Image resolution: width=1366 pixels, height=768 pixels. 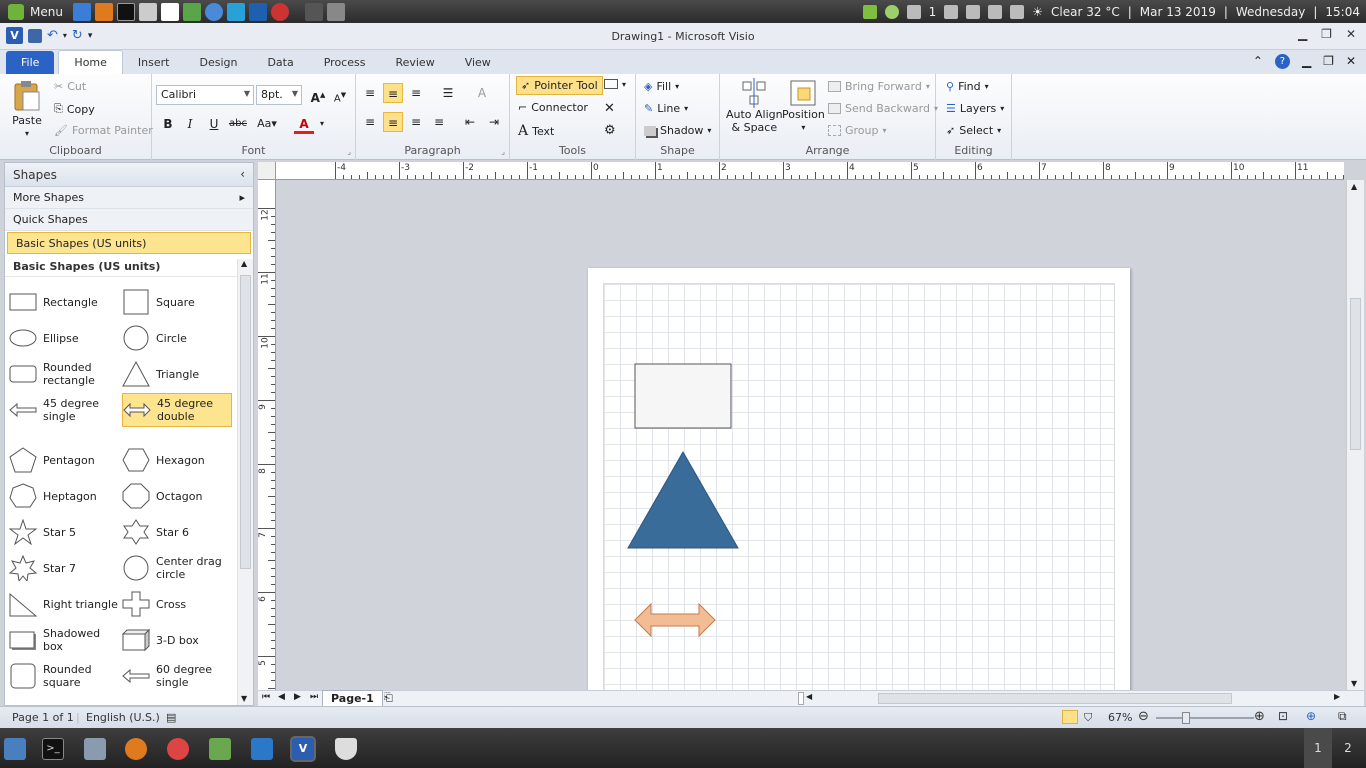 I want to click on change-case-button: Aa▾, so click(x=267, y=124).